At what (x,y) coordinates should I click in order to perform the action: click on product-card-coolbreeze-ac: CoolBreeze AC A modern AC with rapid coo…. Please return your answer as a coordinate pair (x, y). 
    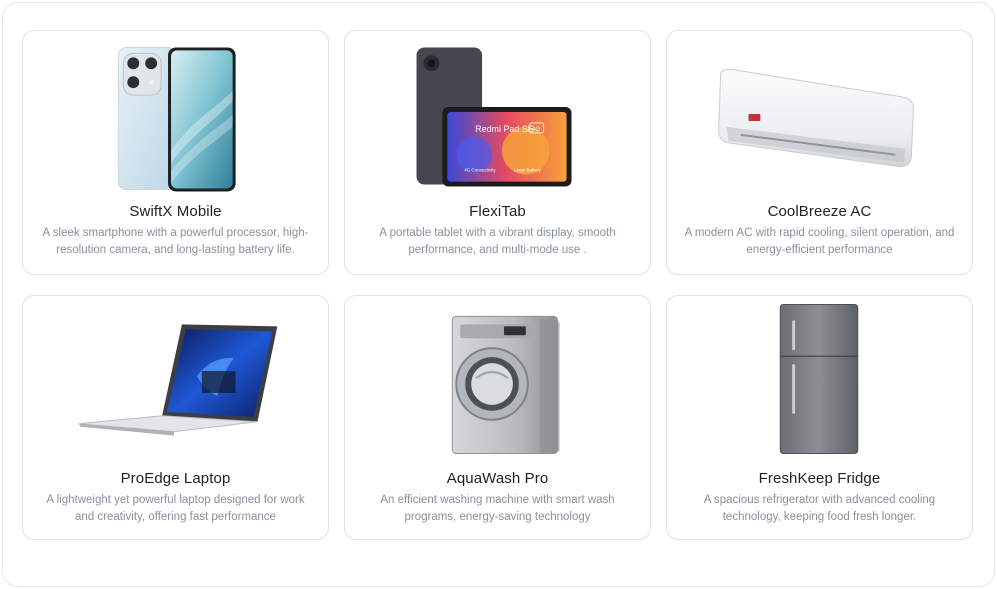
    Looking at the image, I should click on (819, 152).